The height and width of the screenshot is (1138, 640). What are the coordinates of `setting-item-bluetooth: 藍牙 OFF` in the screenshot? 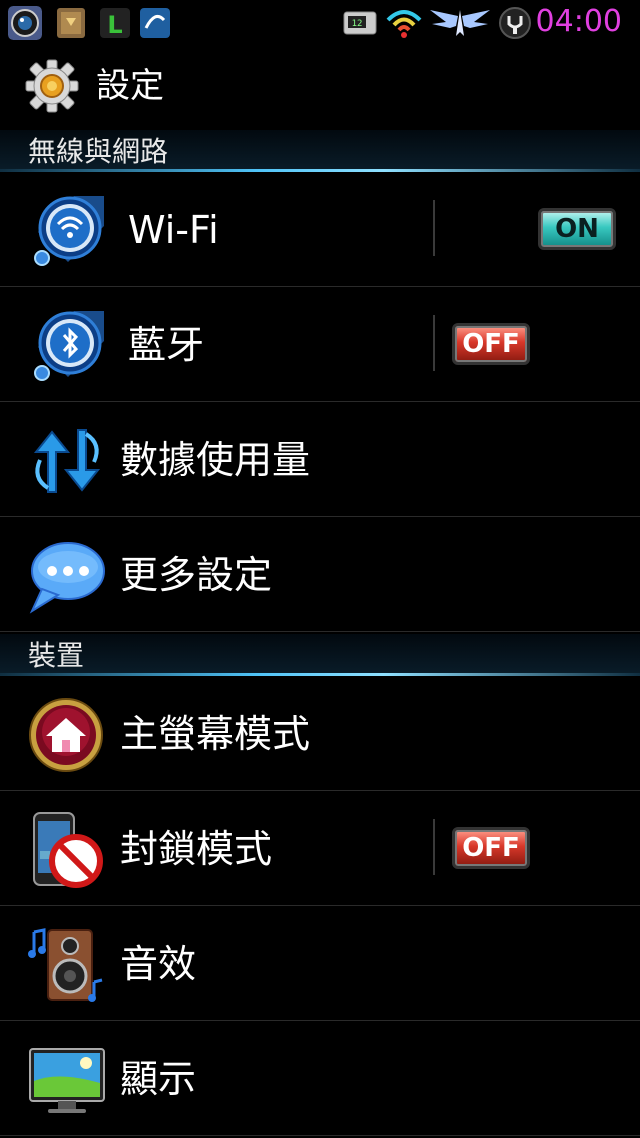 It's located at (320, 344).